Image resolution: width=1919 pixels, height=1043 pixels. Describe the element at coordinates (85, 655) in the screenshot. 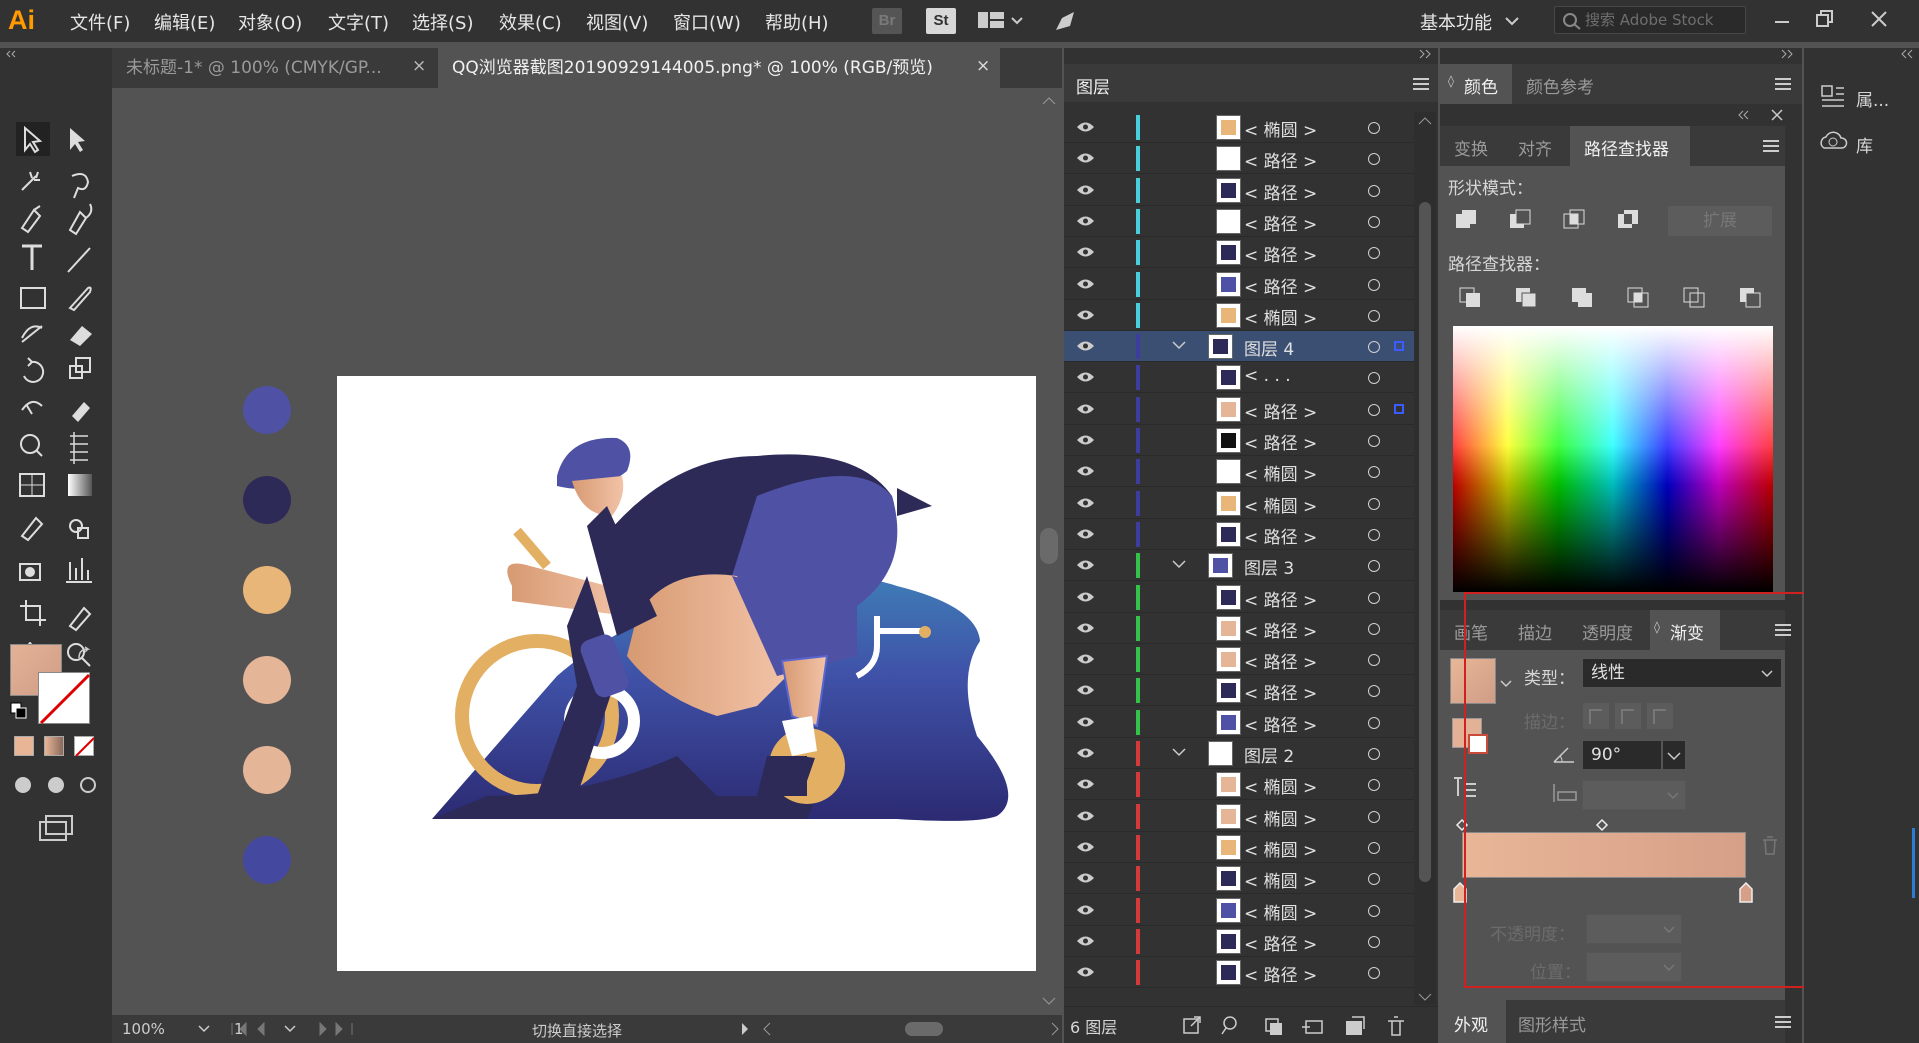

I see `swap-colors-icon` at that location.